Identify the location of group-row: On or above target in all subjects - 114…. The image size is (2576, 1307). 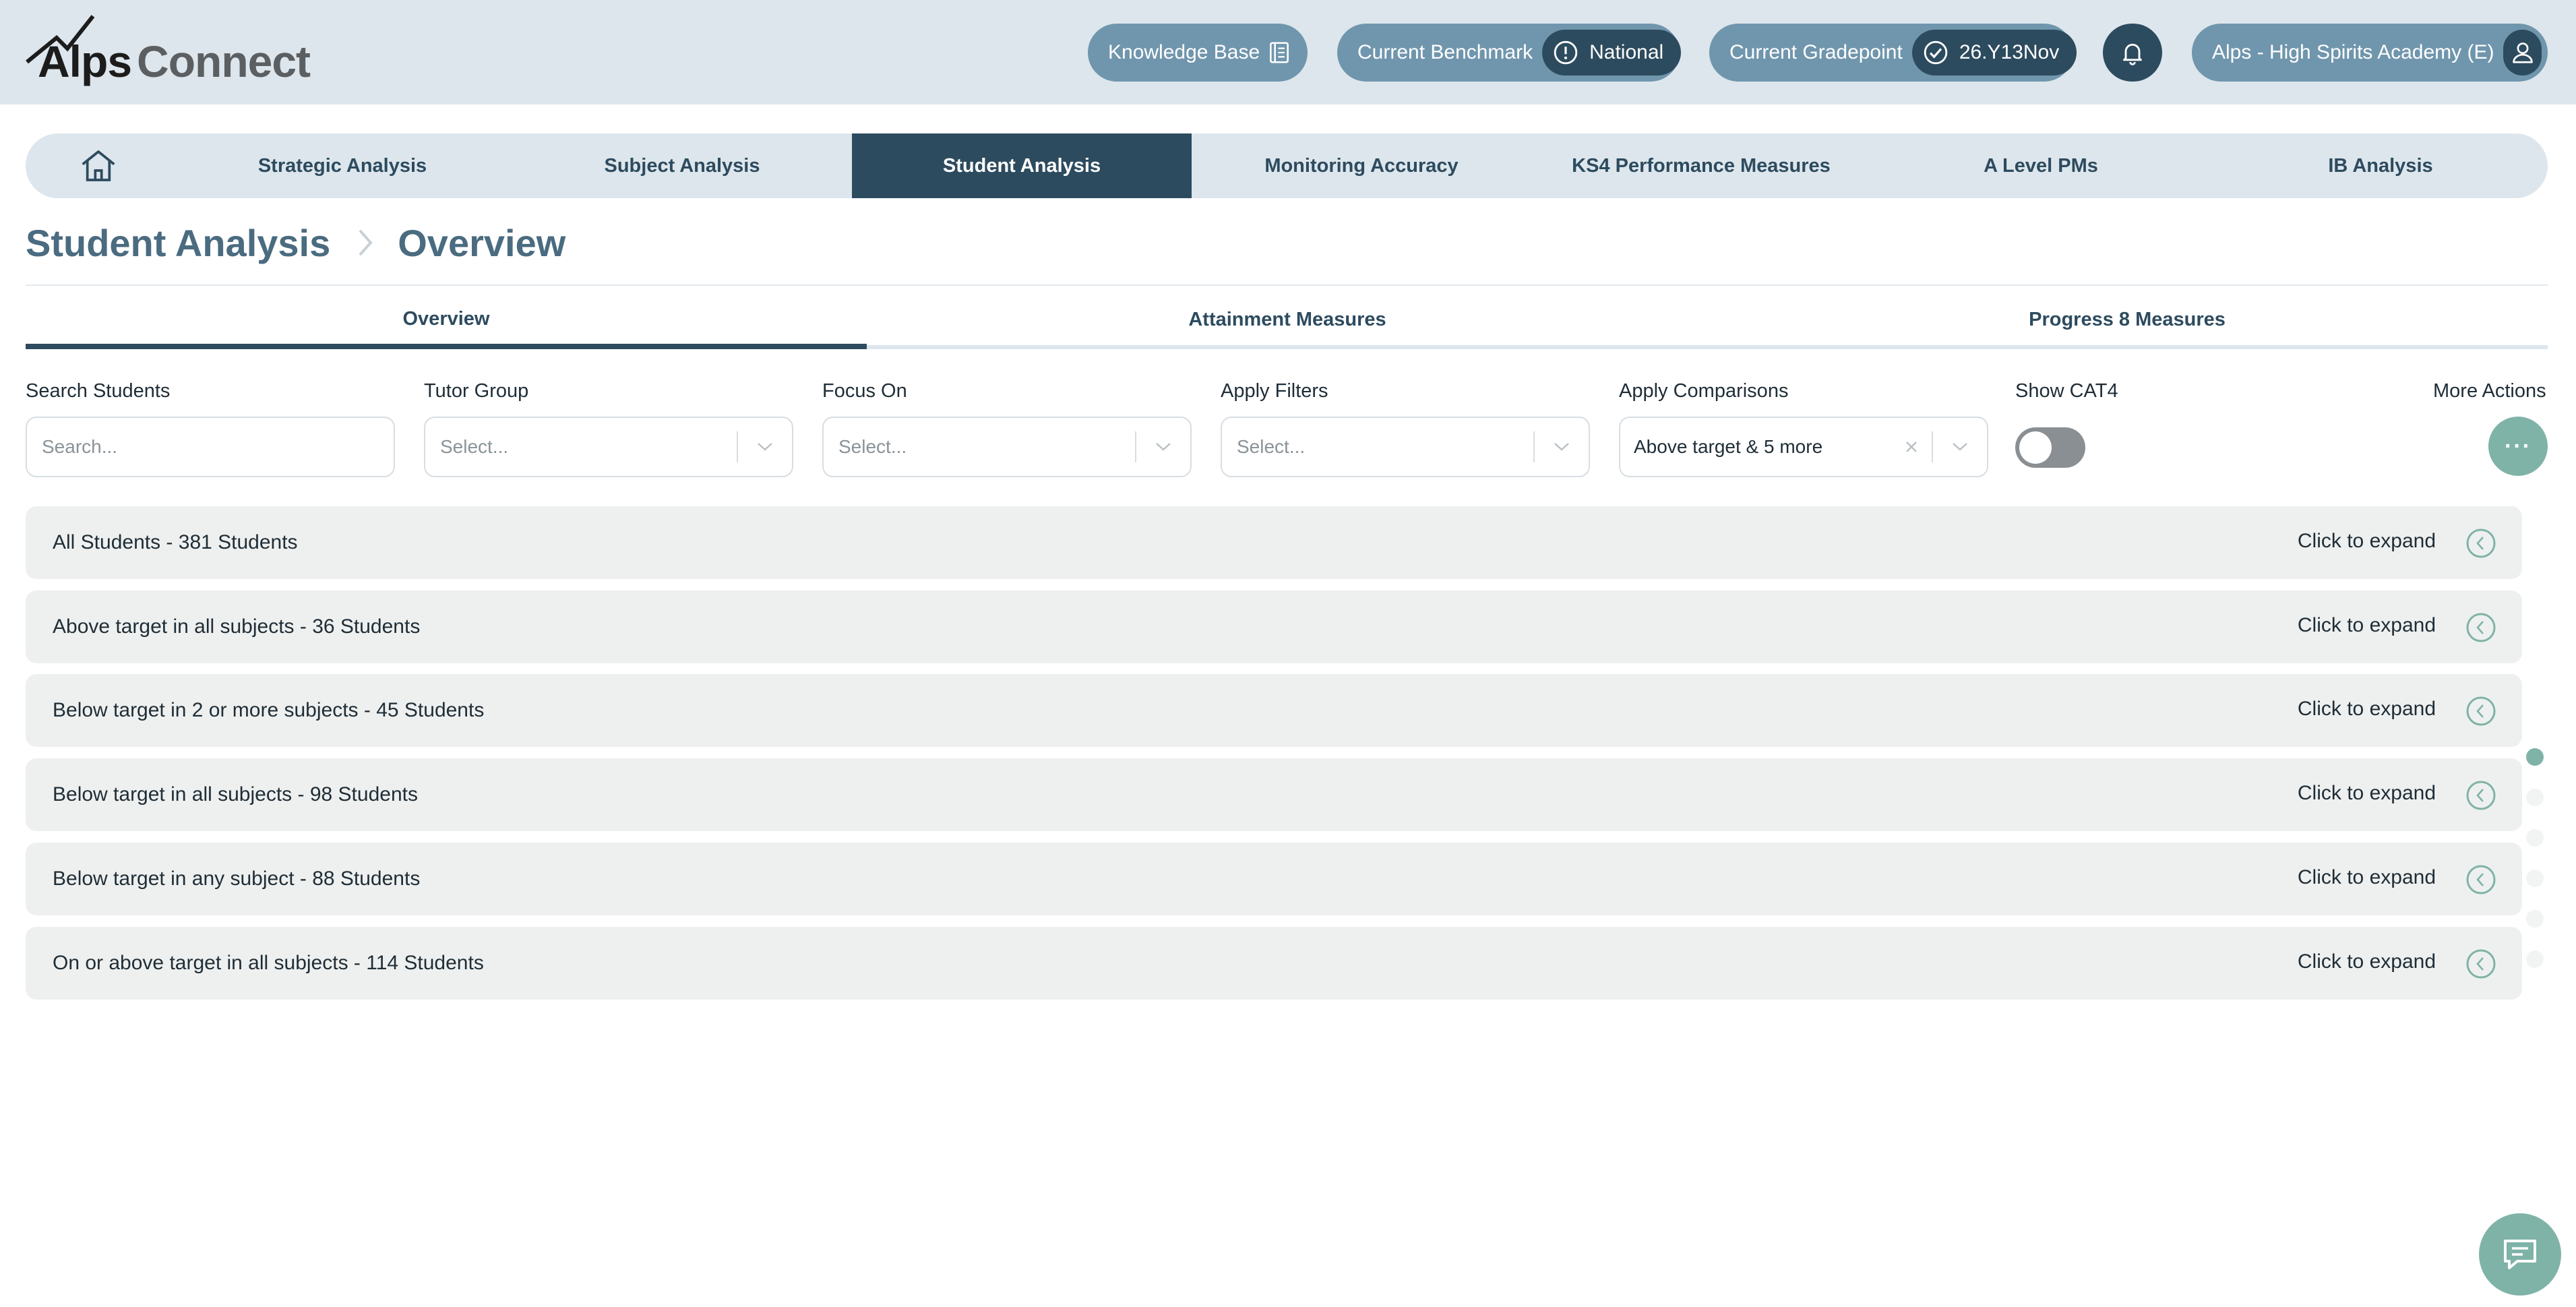
(1274, 963).